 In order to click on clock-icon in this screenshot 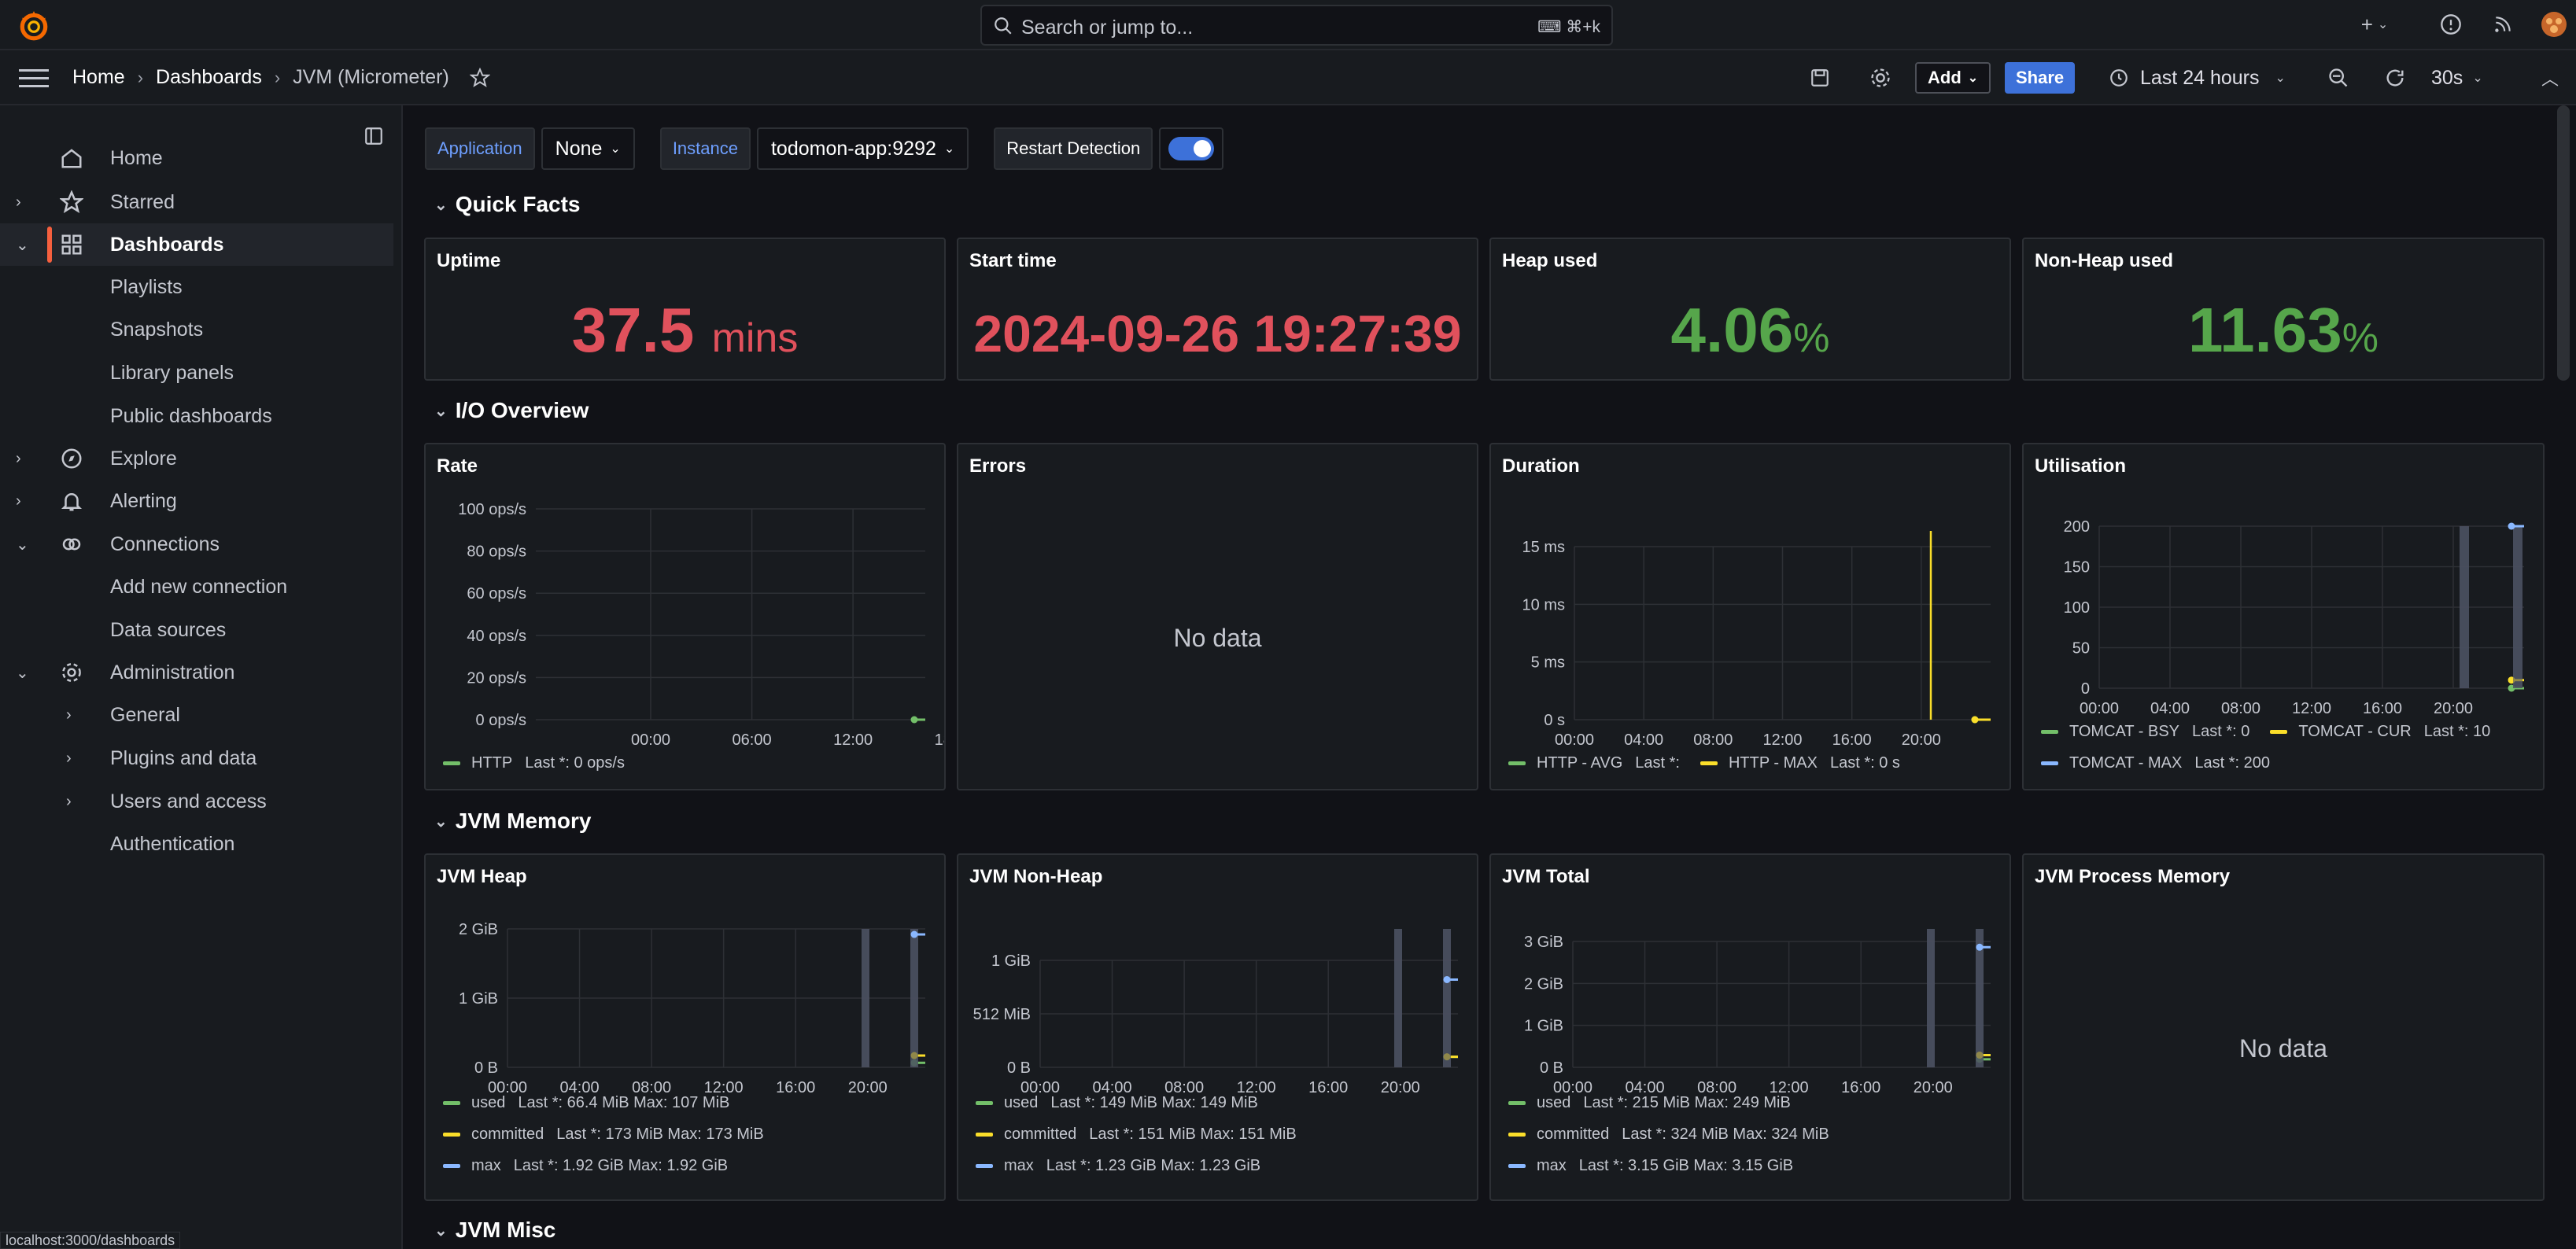, I will do `click(2119, 78)`.